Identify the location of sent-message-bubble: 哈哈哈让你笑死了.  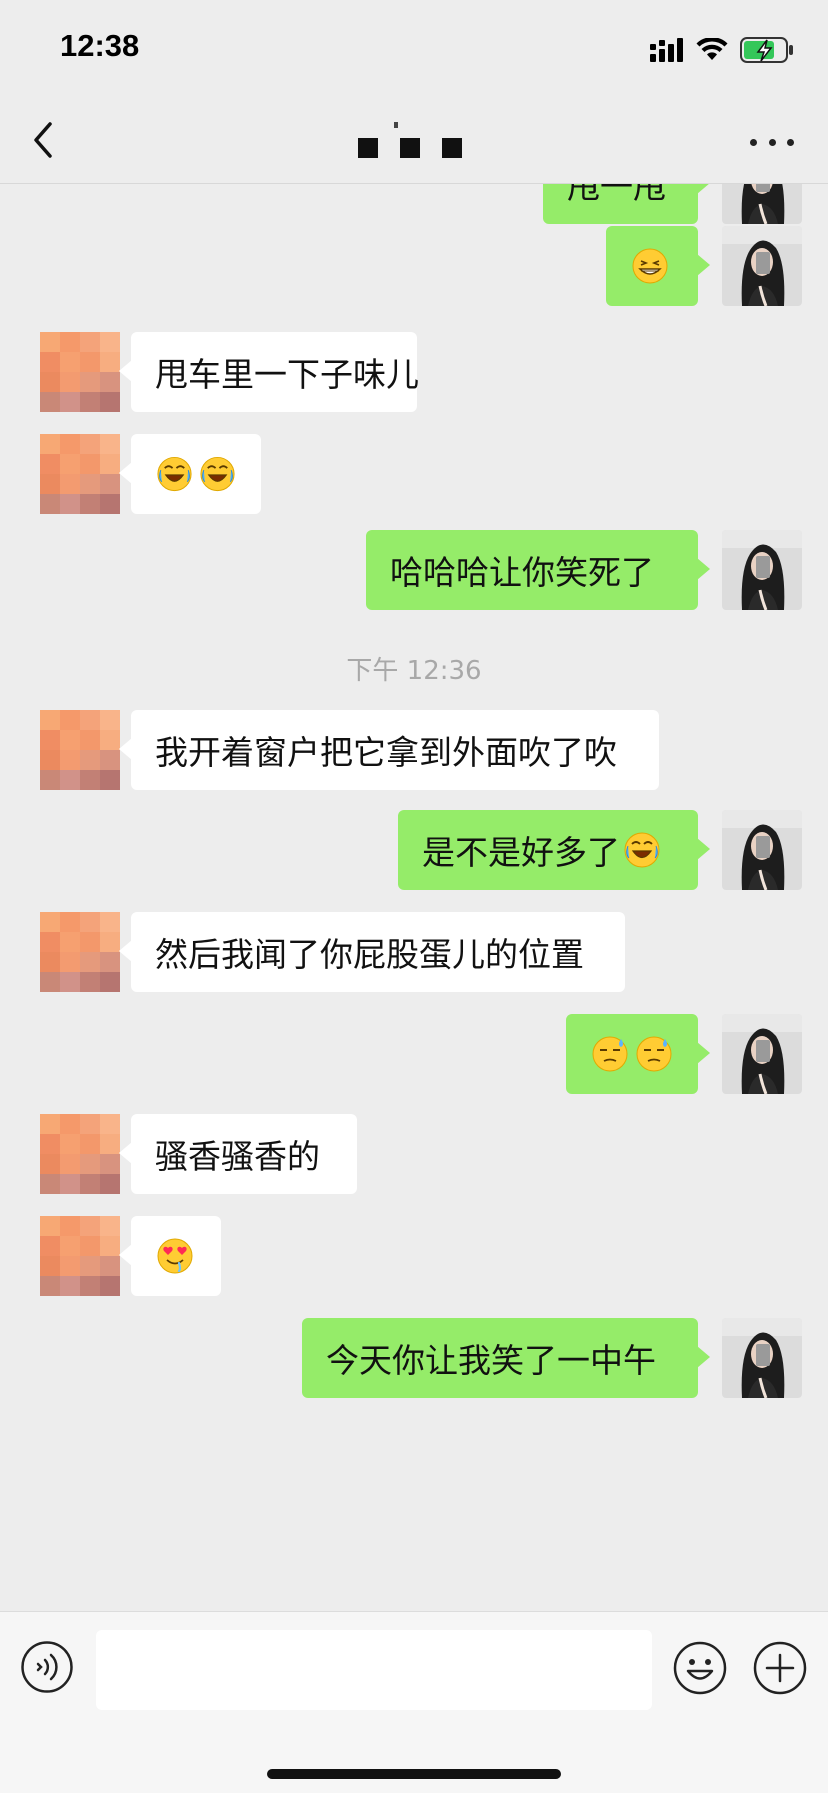
(538, 570).